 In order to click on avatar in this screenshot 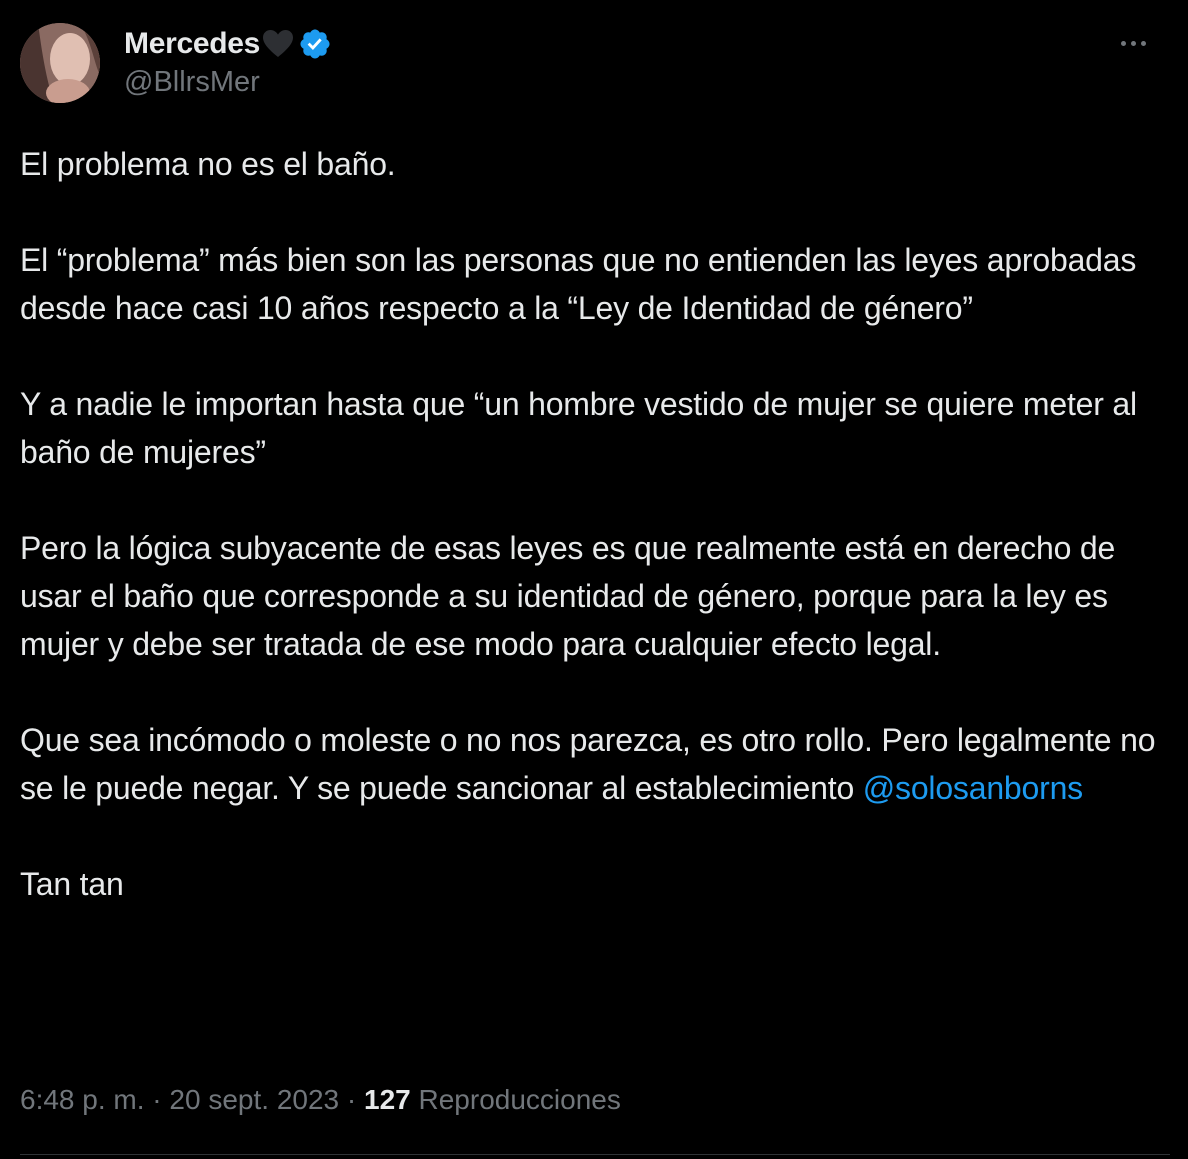, I will do `click(60, 63)`.